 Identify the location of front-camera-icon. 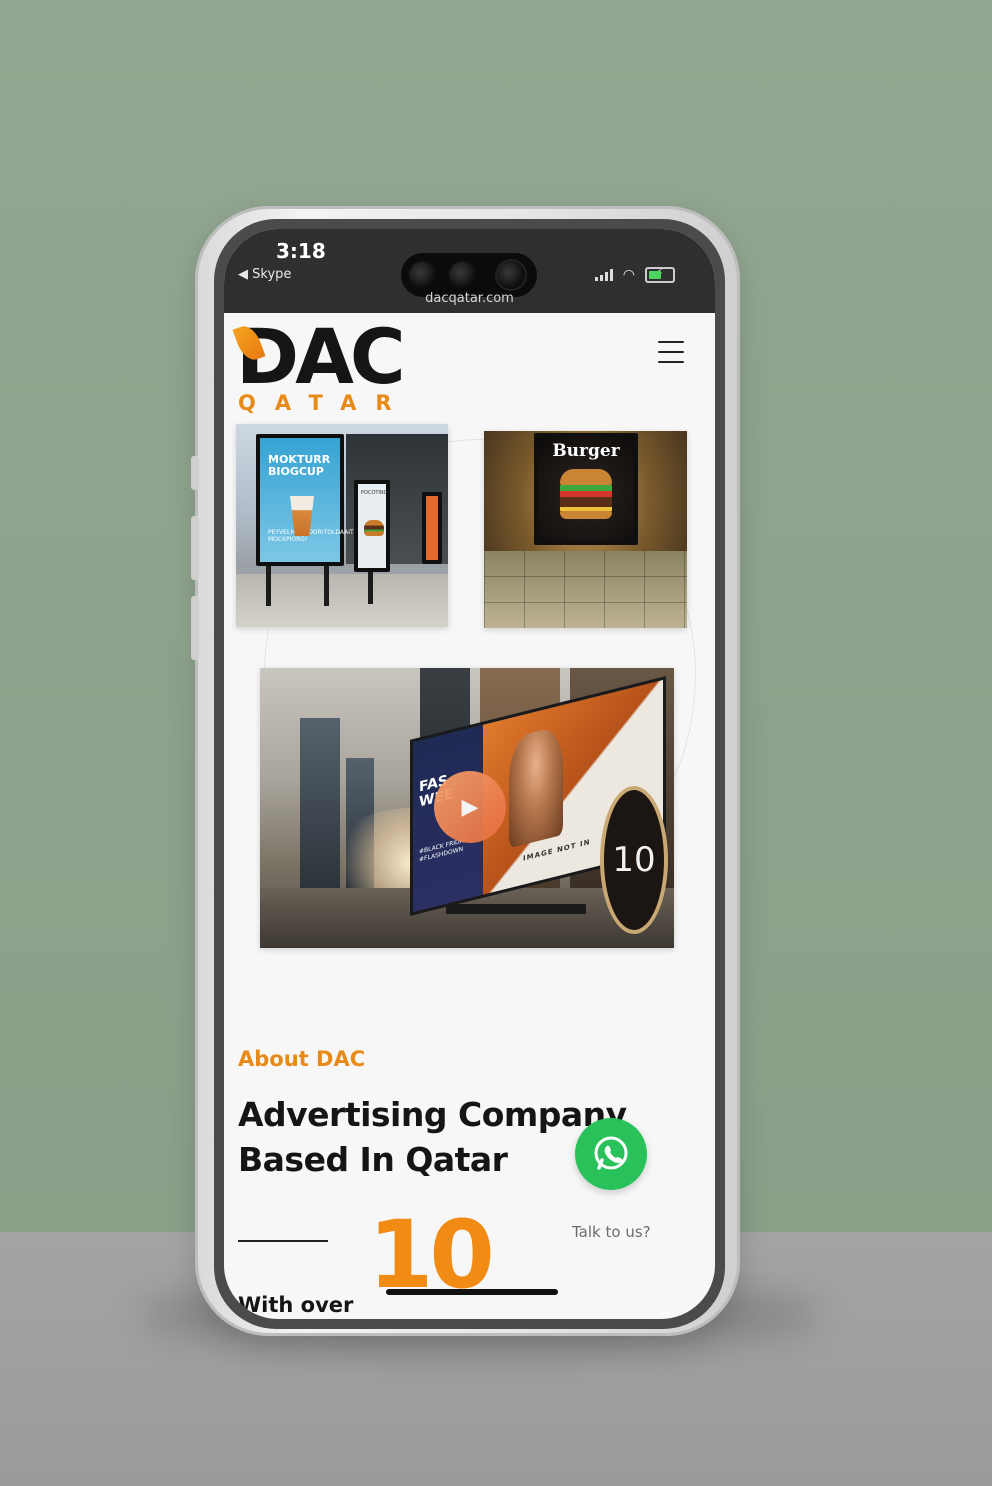
(511, 275).